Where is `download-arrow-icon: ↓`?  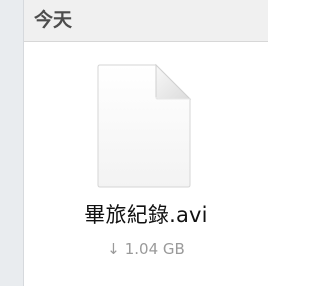
download-arrow-icon: ↓ is located at coordinates (113, 249).